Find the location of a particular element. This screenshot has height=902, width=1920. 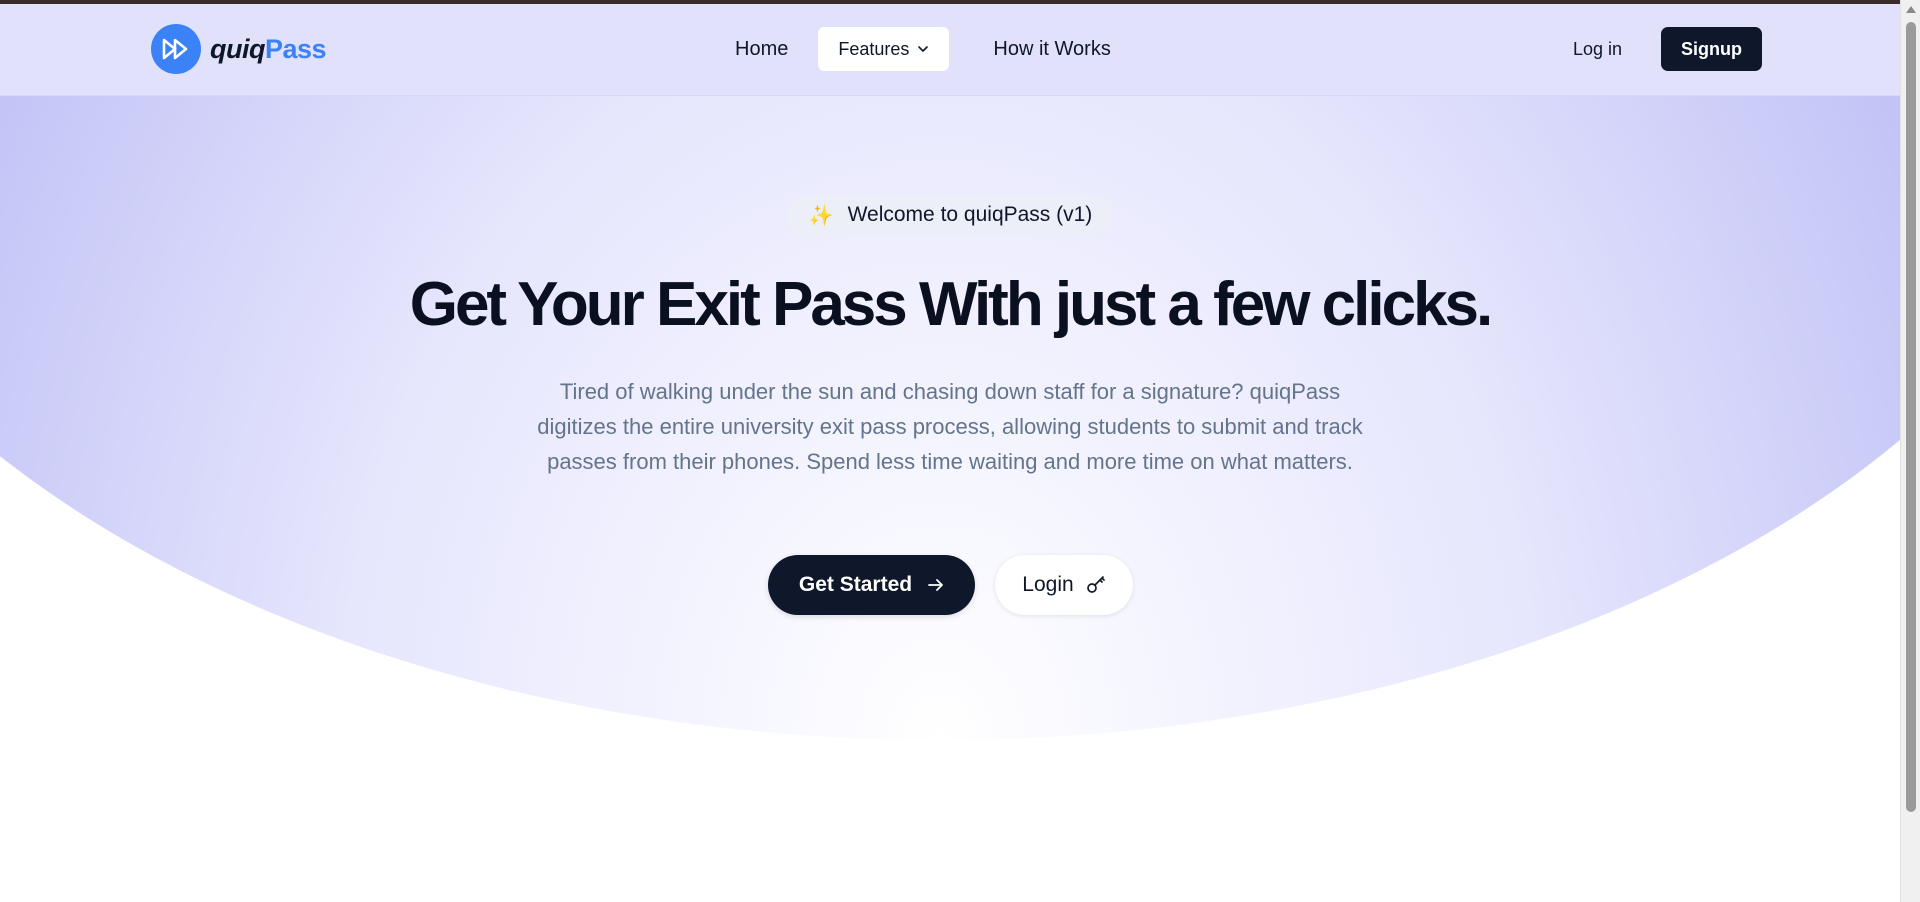

get-started-label: Get Started is located at coordinates (855, 584).